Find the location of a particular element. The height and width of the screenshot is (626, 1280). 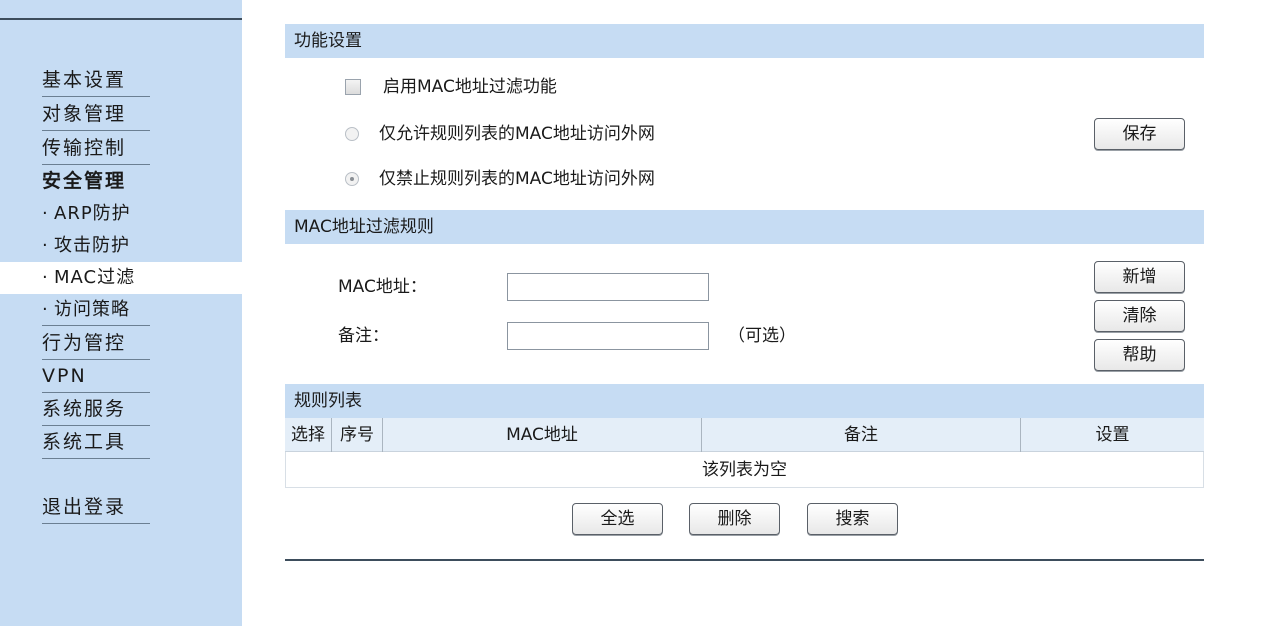

column-select: 选择 is located at coordinates (308, 435).